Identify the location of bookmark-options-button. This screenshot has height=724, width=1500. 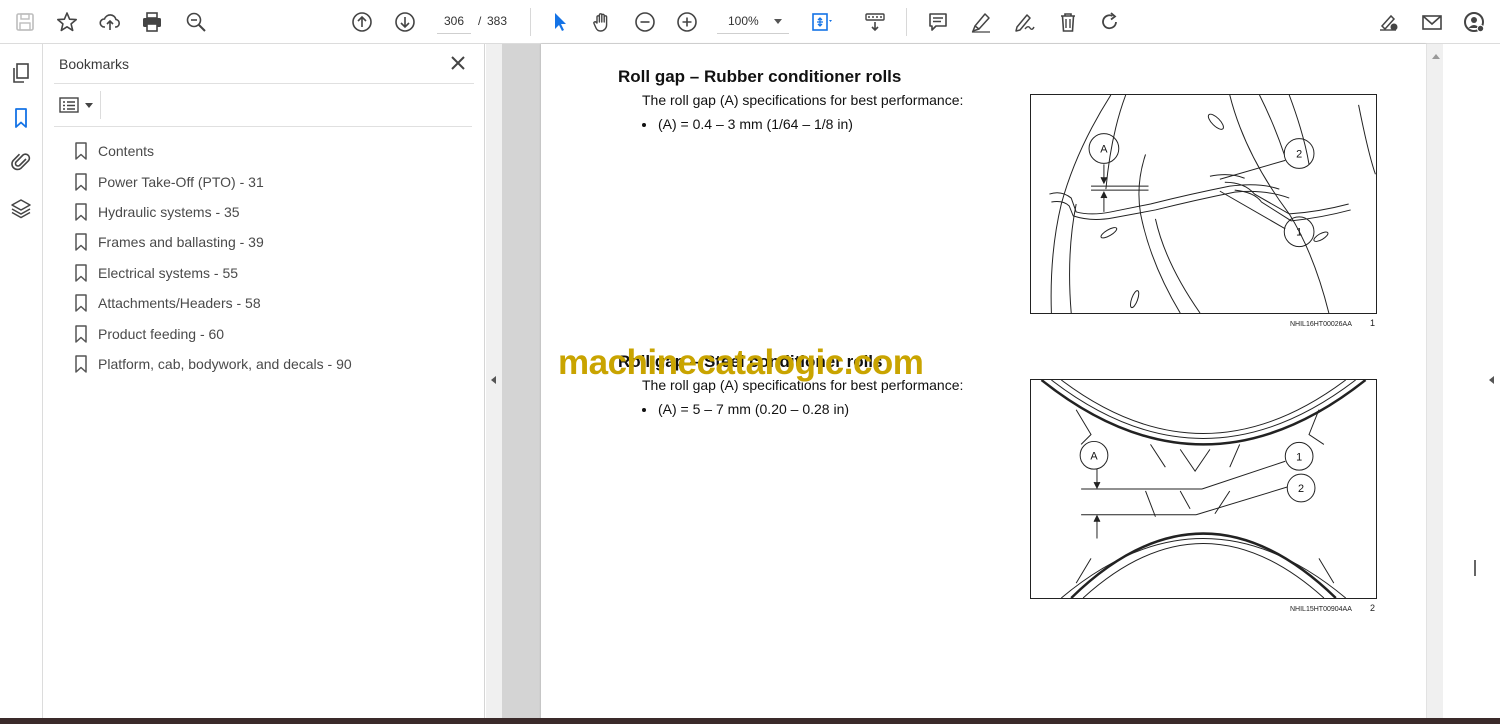
(76, 105).